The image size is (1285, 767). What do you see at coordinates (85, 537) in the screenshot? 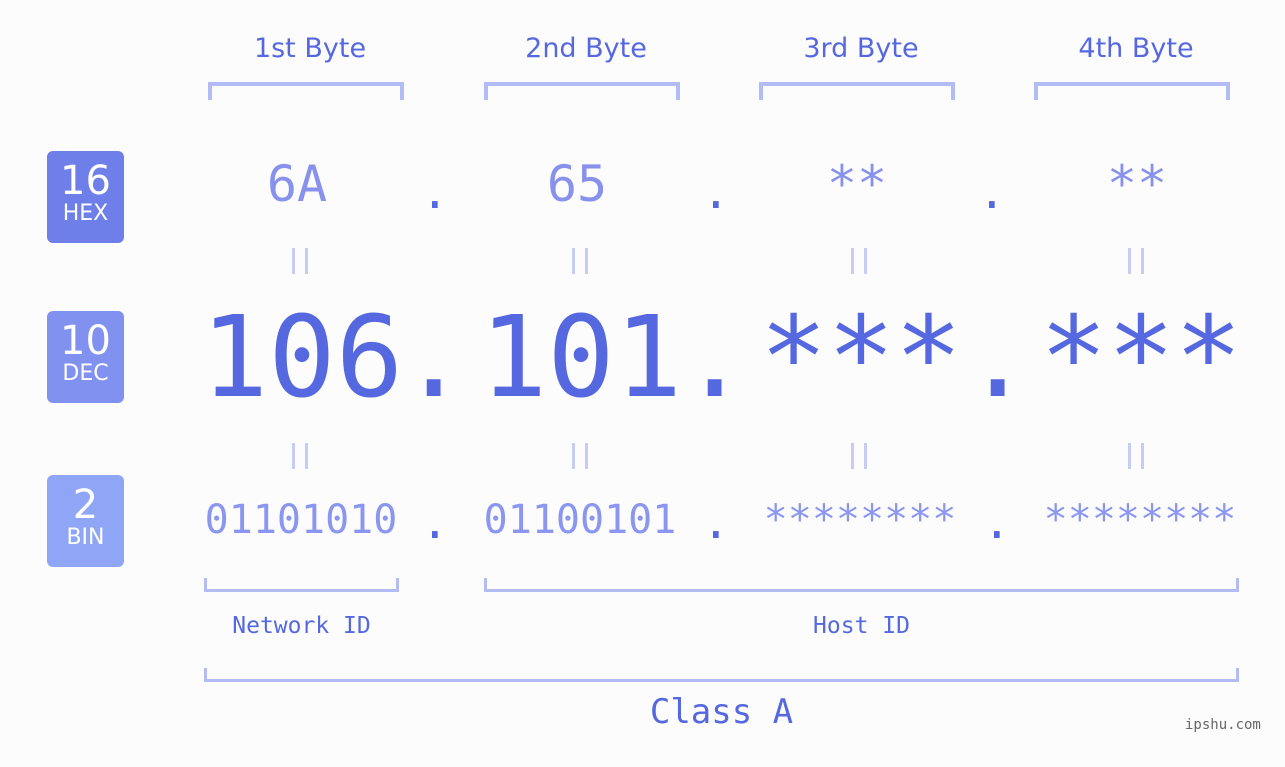
I see `bin-badge-name: BIN` at bounding box center [85, 537].